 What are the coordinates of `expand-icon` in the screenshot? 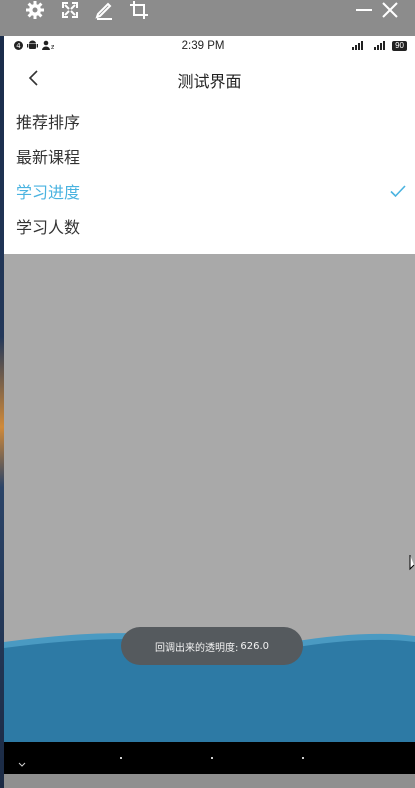 It's located at (70, 10).